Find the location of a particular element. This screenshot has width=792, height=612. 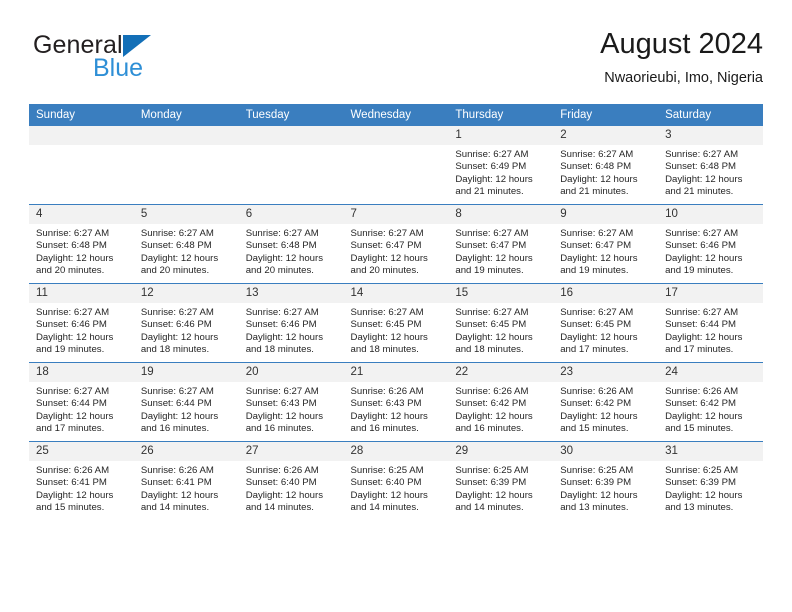

day-number: 13 is located at coordinates (291, 293).